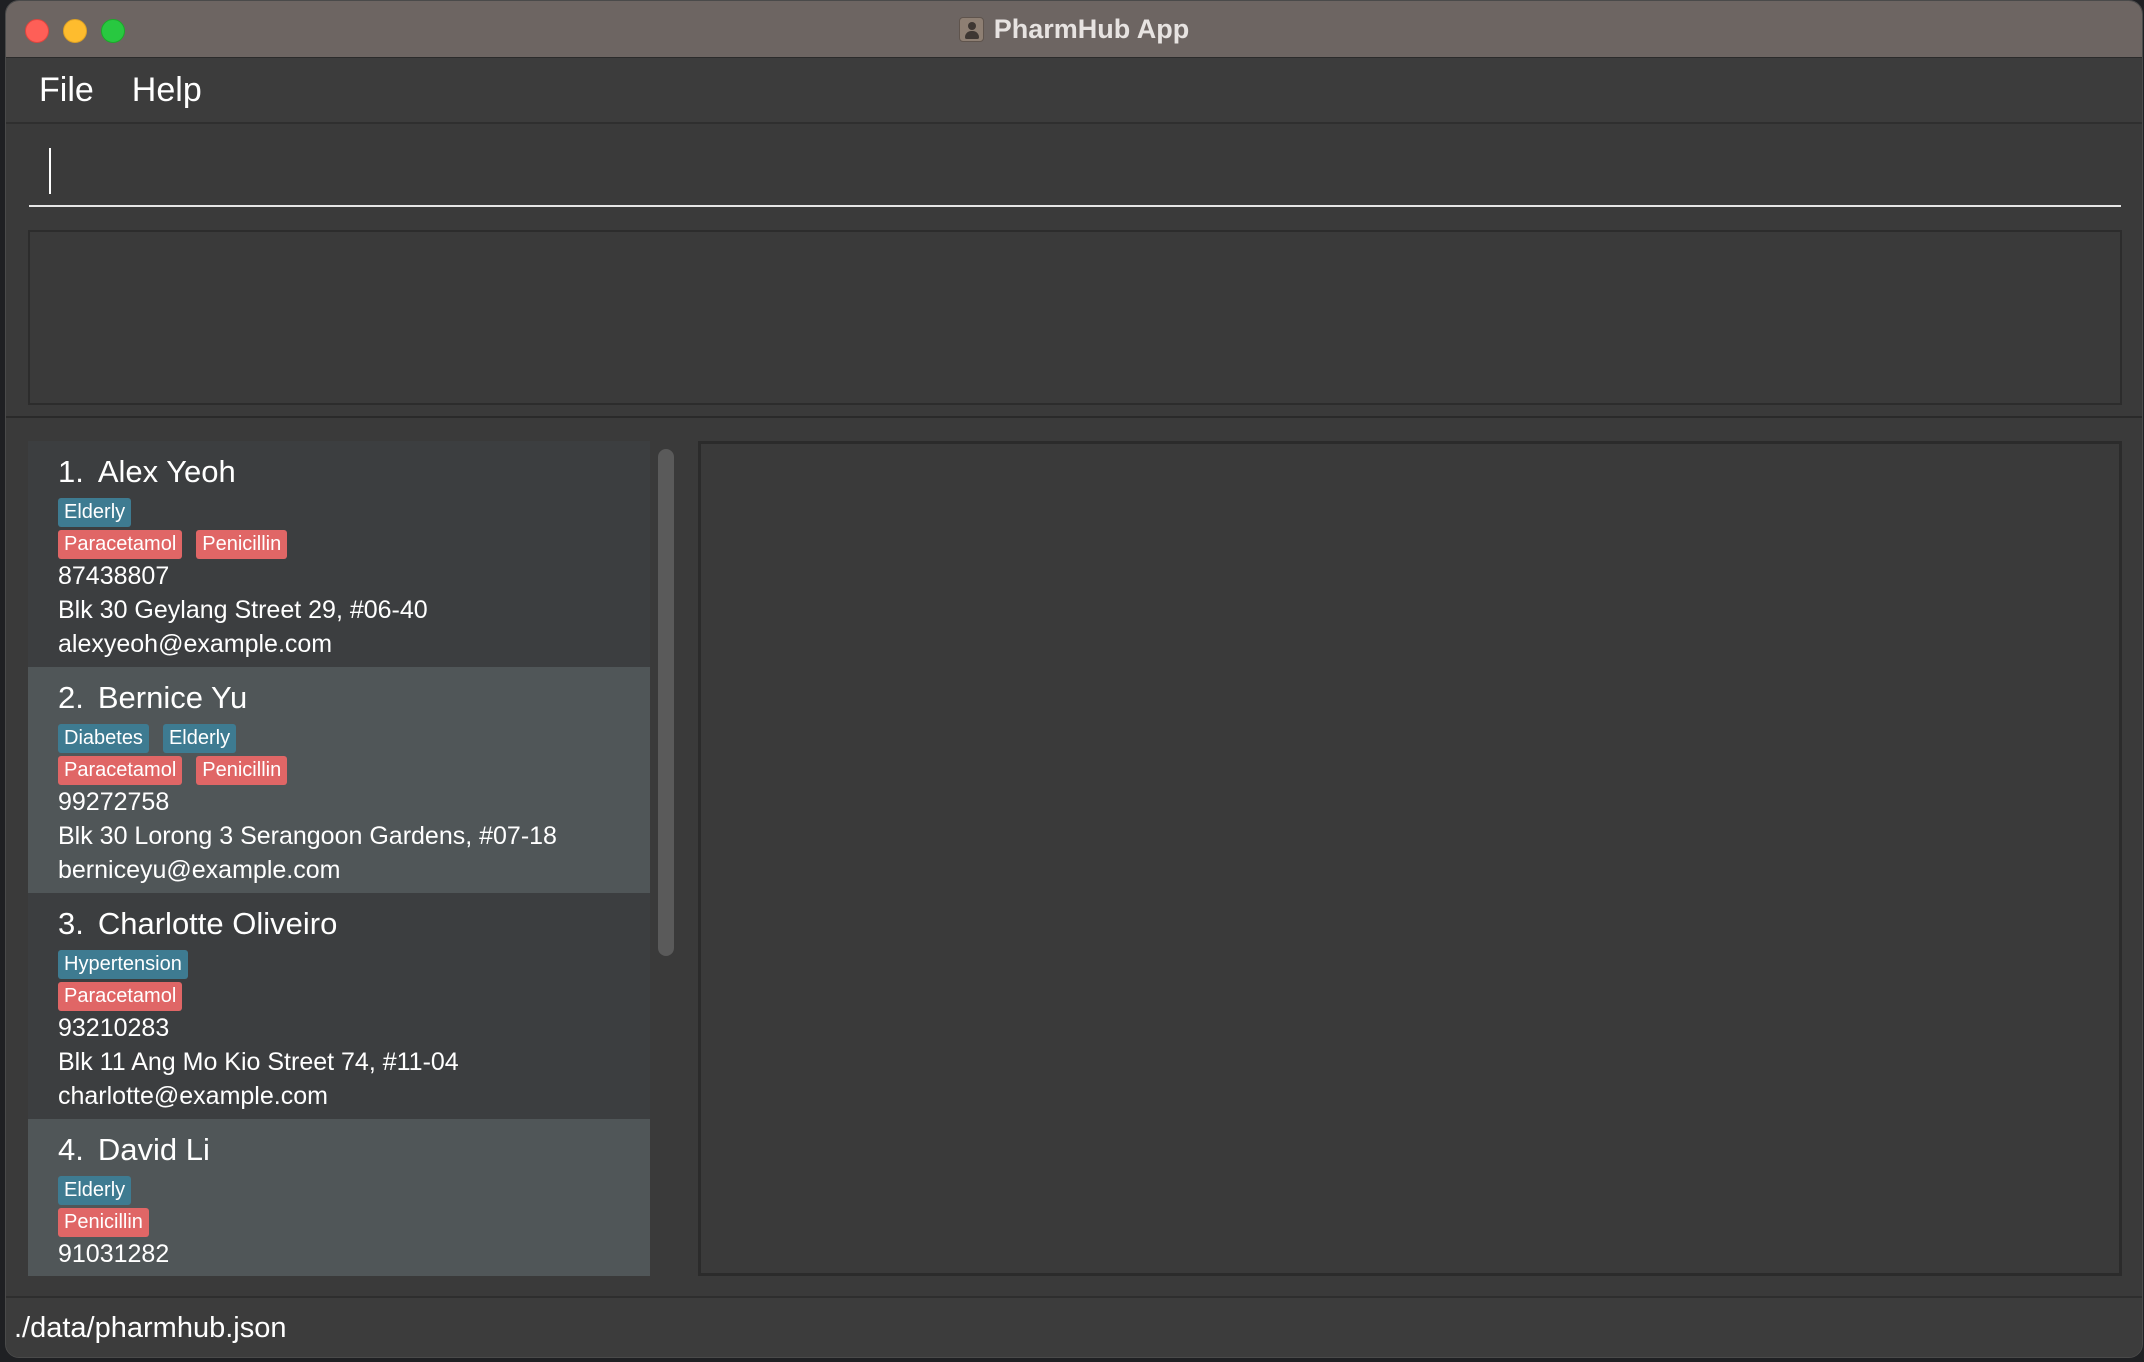  I want to click on person-email: berniceyu@example.com, so click(199, 870).